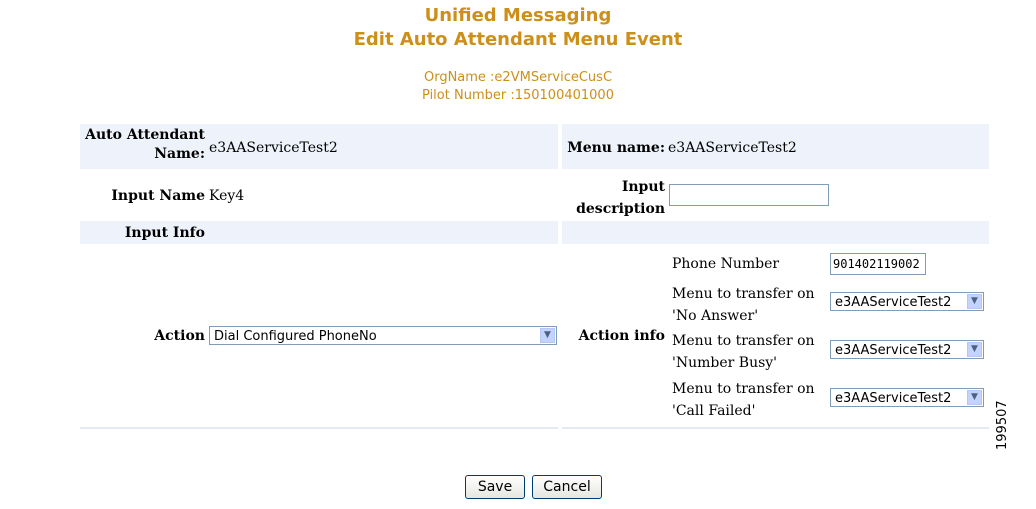 The width and height of the screenshot is (1036, 509). What do you see at coordinates (715, 316) in the screenshot?
I see `no-answer-label-line2: 'No Answer'` at bounding box center [715, 316].